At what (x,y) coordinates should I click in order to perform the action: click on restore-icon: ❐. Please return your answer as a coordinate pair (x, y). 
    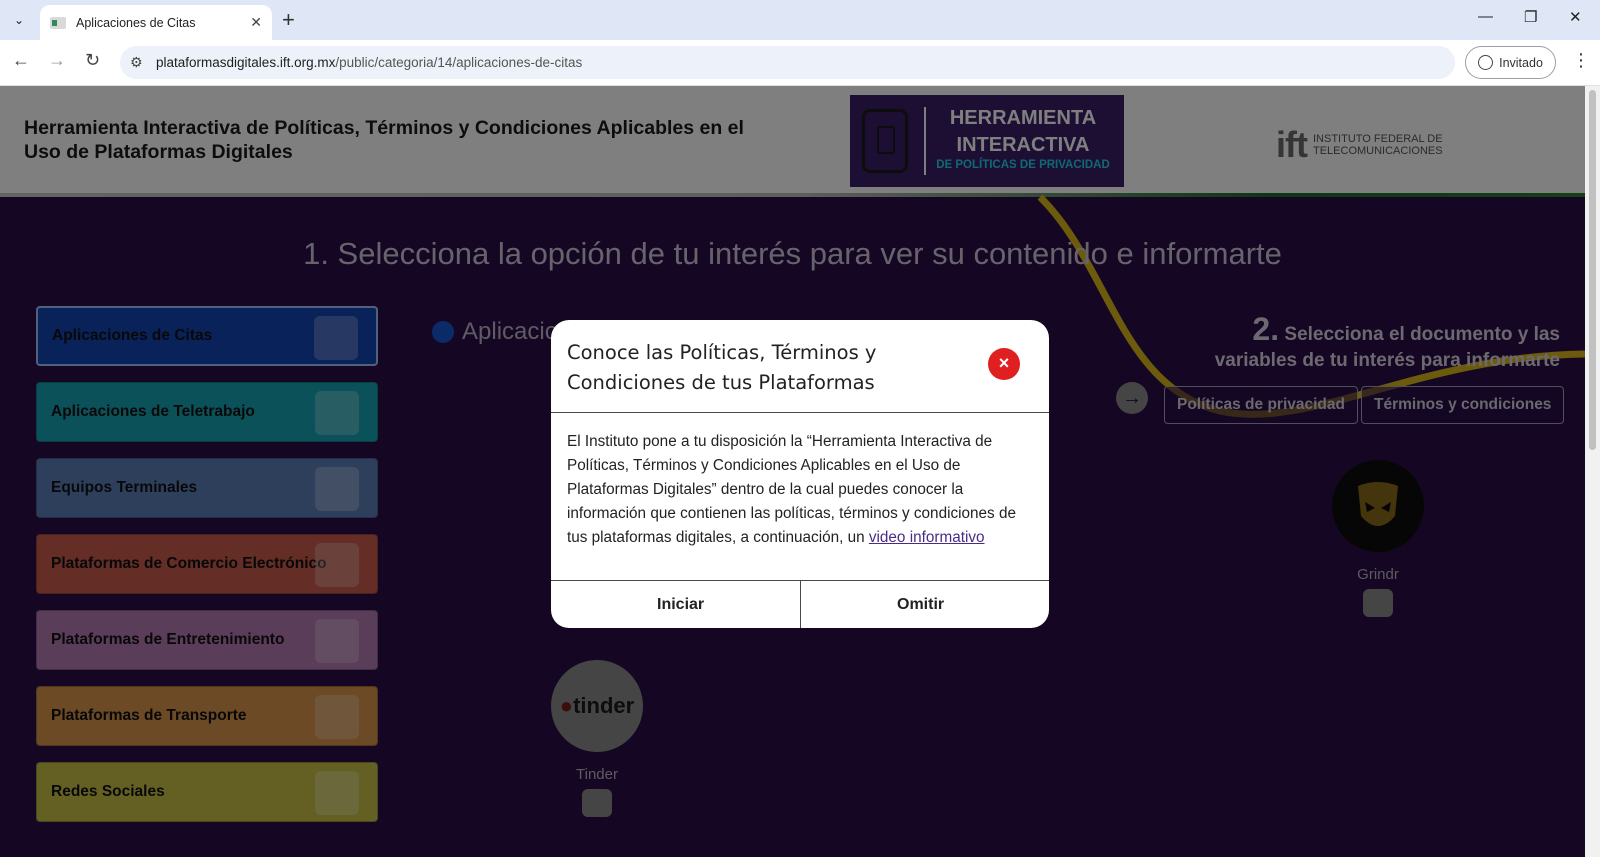
    Looking at the image, I should click on (1530, 17).